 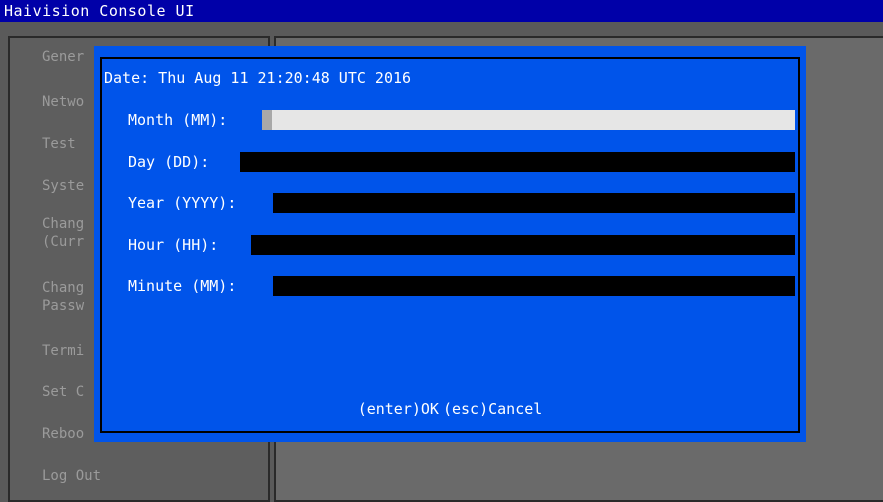 I want to click on cancel-button: (esc)Cancel, so click(x=492, y=409).